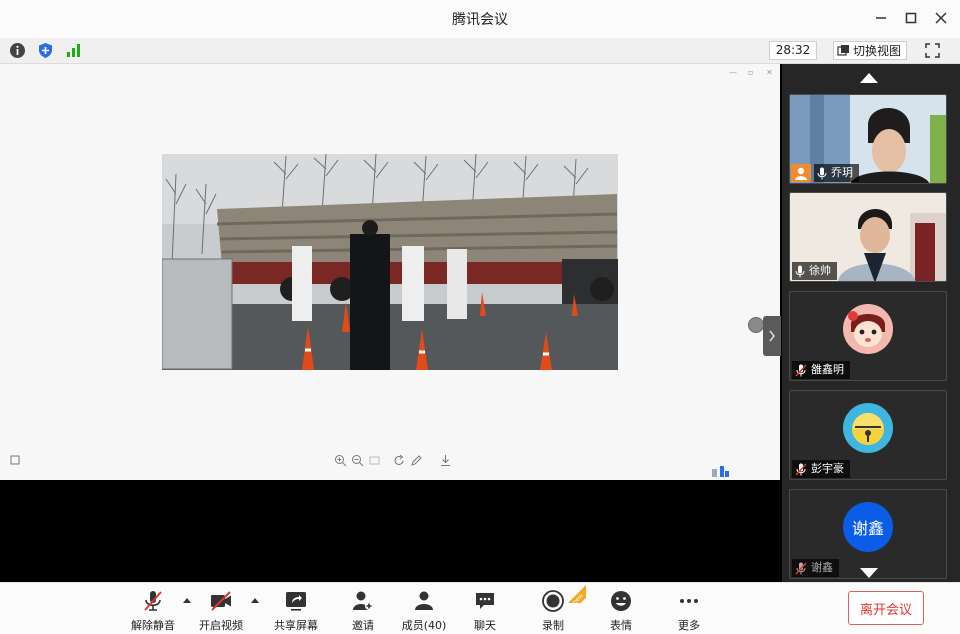 This screenshot has width=960, height=634. What do you see at coordinates (363, 625) in the screenshot?
I see `invite-label: 邀请` at bounding box center [363, 625].